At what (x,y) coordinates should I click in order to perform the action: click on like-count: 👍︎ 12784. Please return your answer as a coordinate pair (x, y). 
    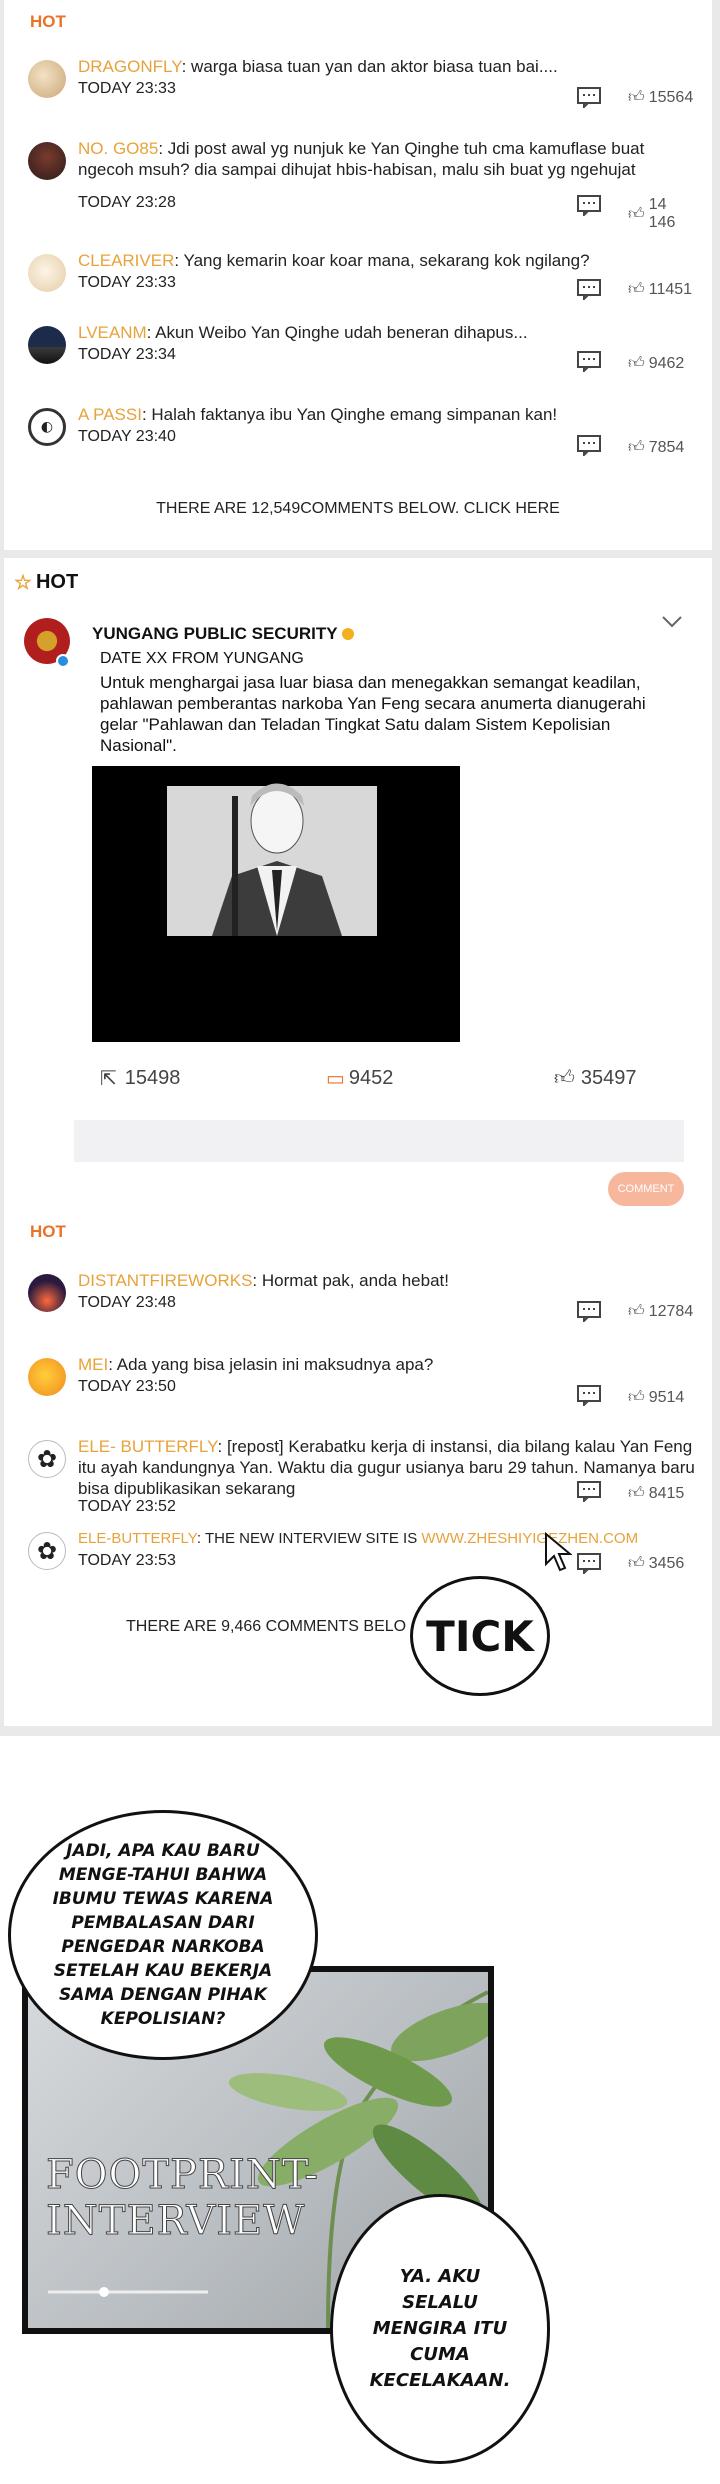
    Looking at the image, I should click on (660, 1311).